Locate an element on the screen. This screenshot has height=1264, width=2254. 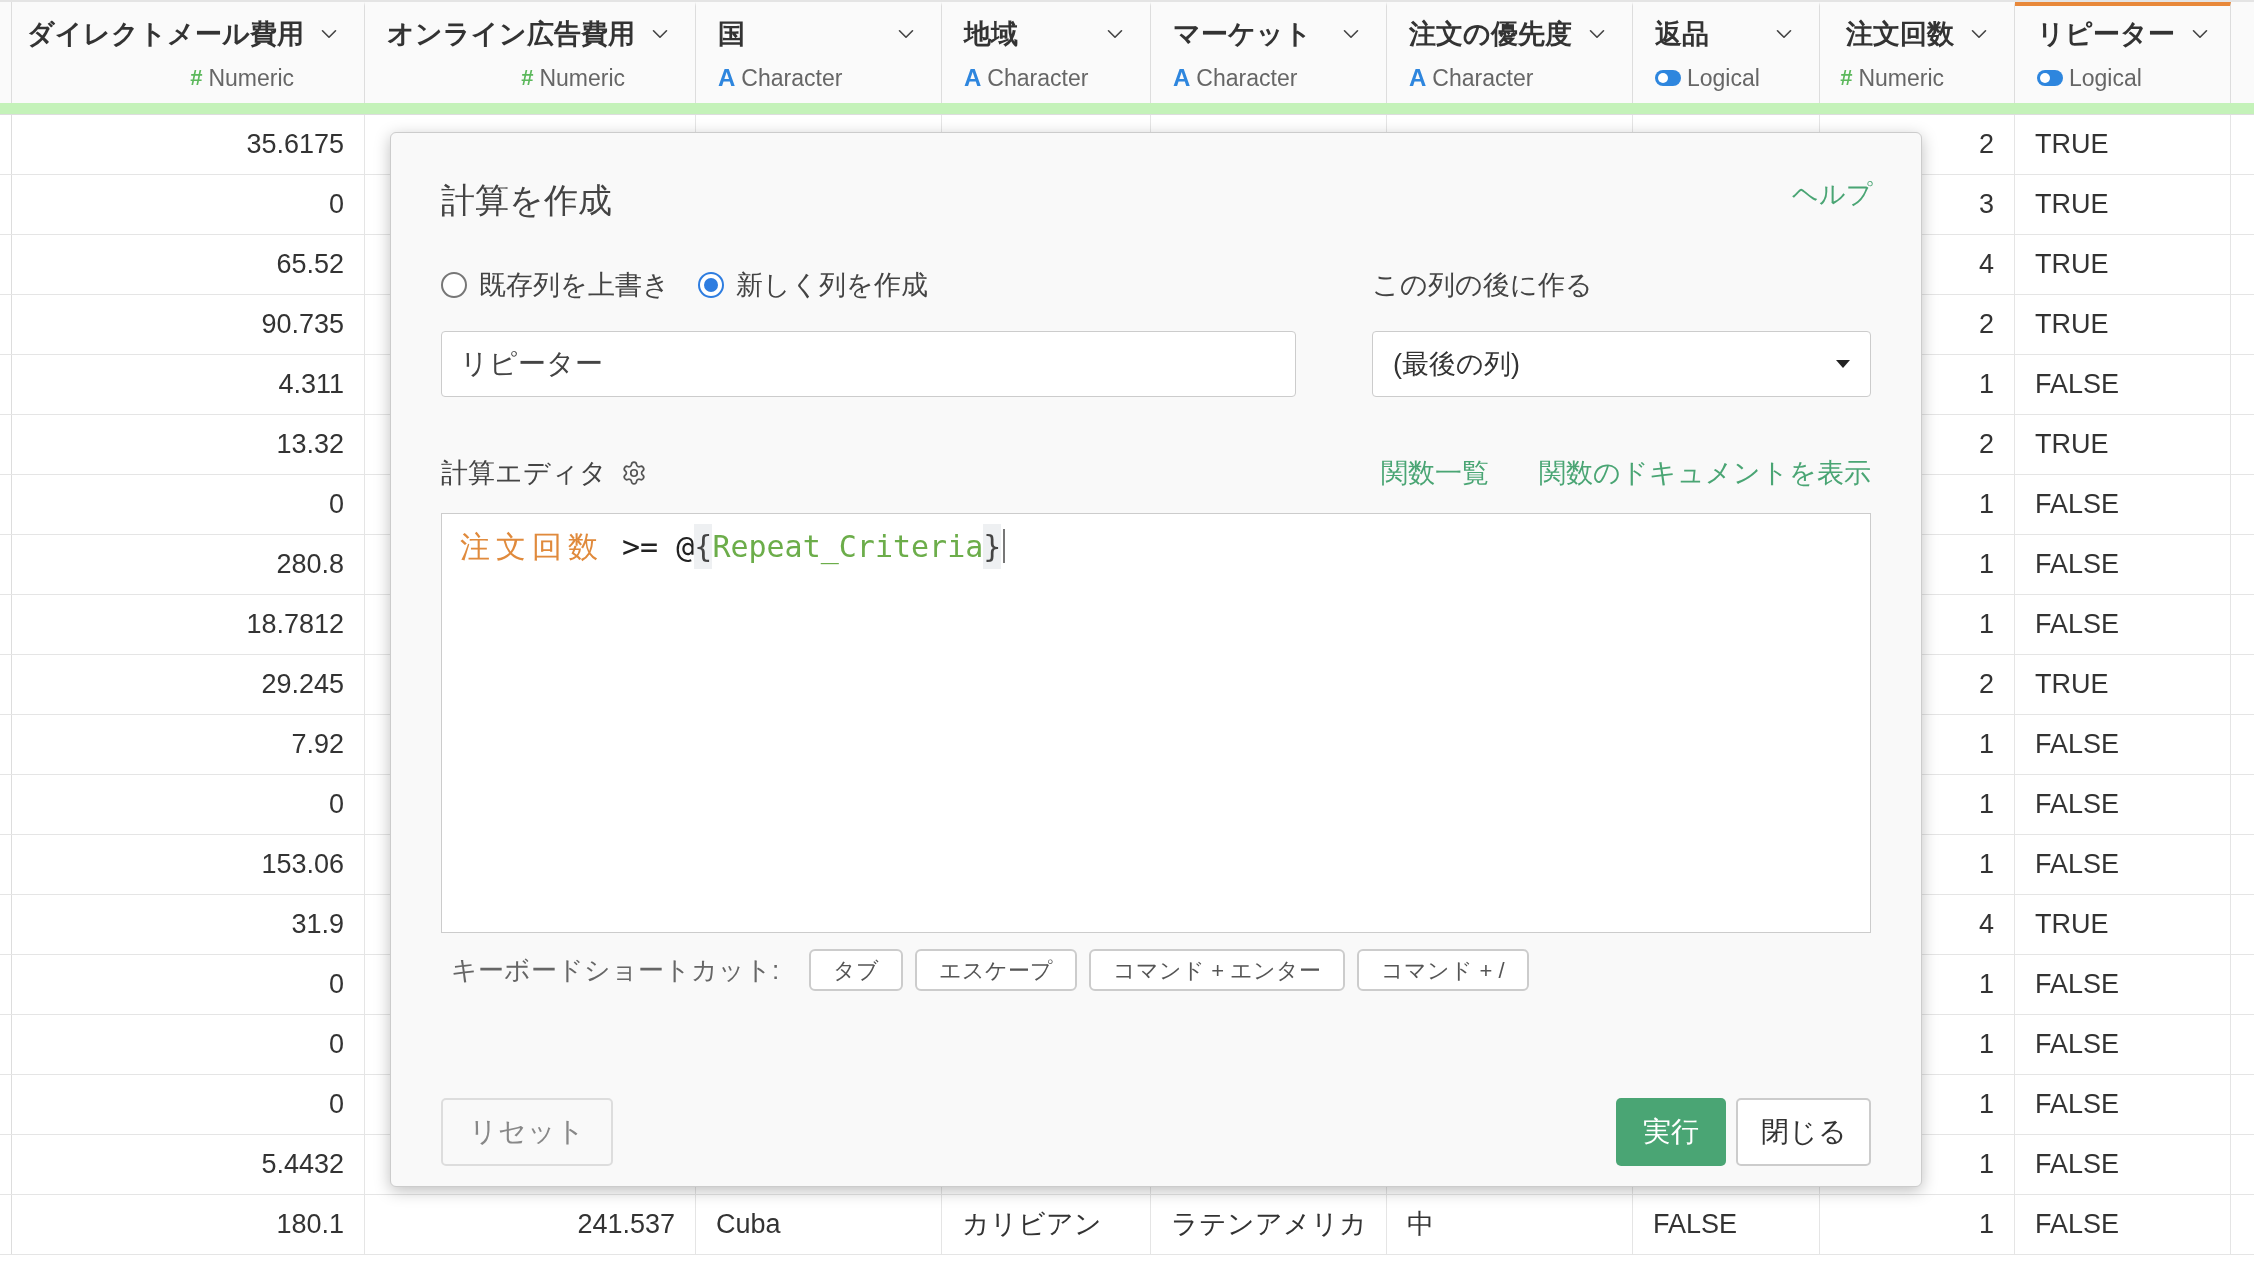
code-token: 注文回数 is located at coordinates (532, 546).